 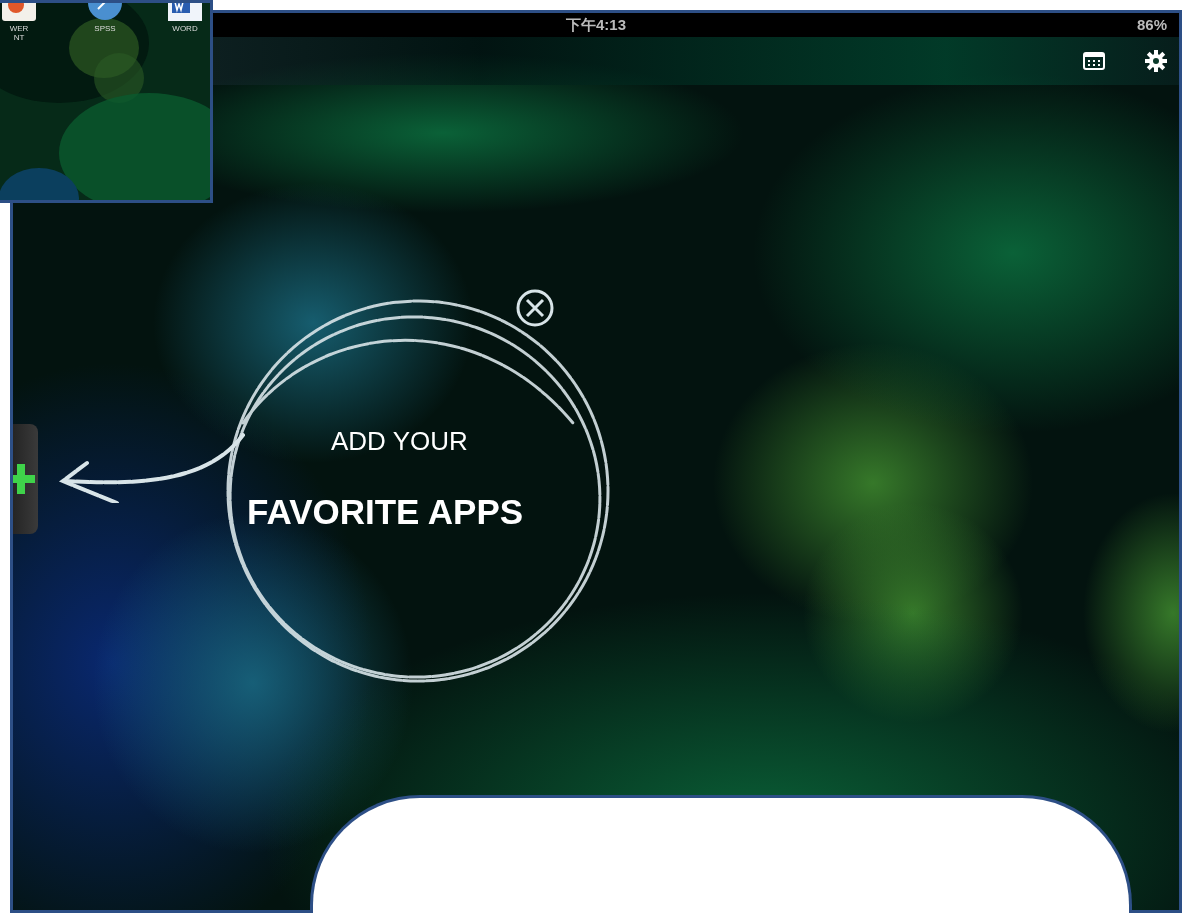 I want to click on prompt-heading: FAVORITE APPS, so click(x=385, y=512).